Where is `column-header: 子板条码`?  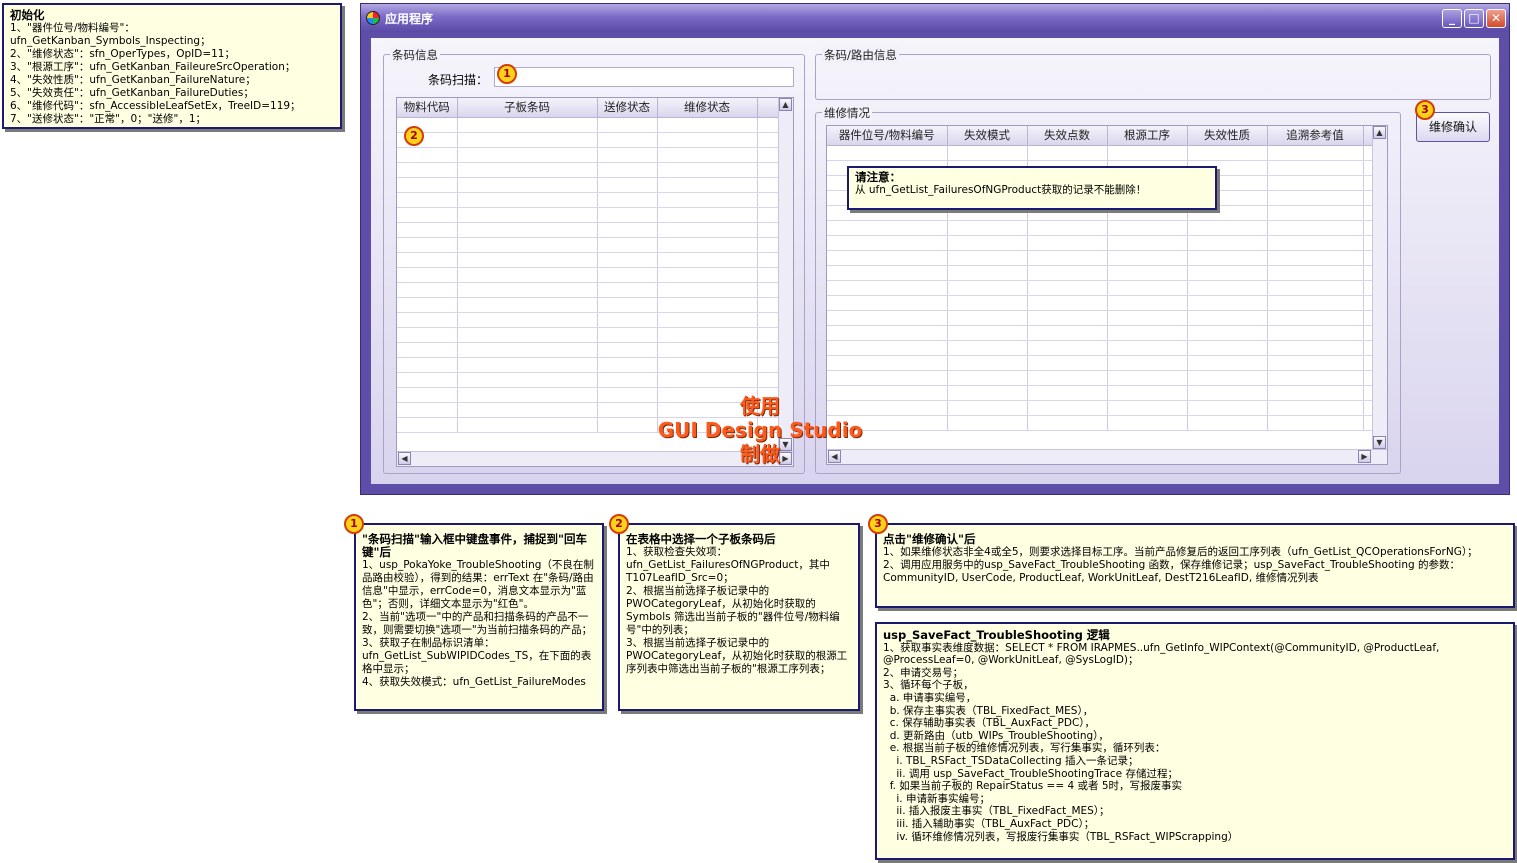 column-header: 子板条码 is located at coordinates (527, 108).